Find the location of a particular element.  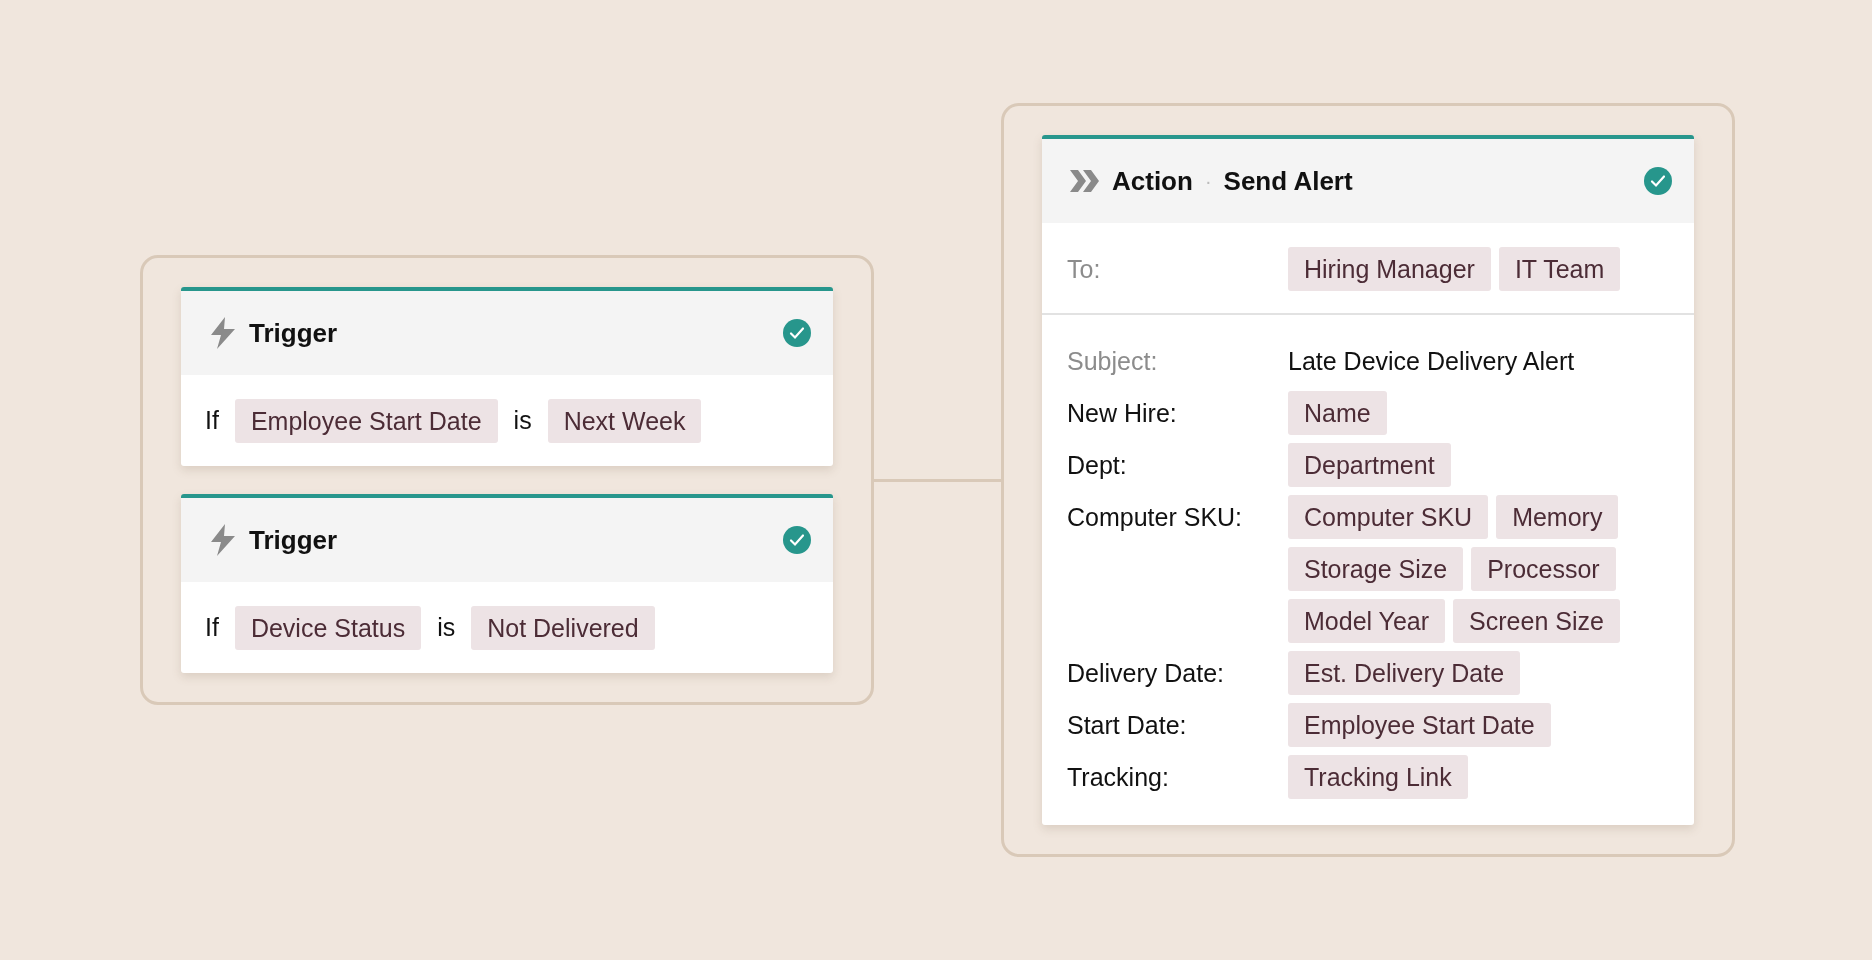

field-label: To: is located at coordinates (1084, 269).